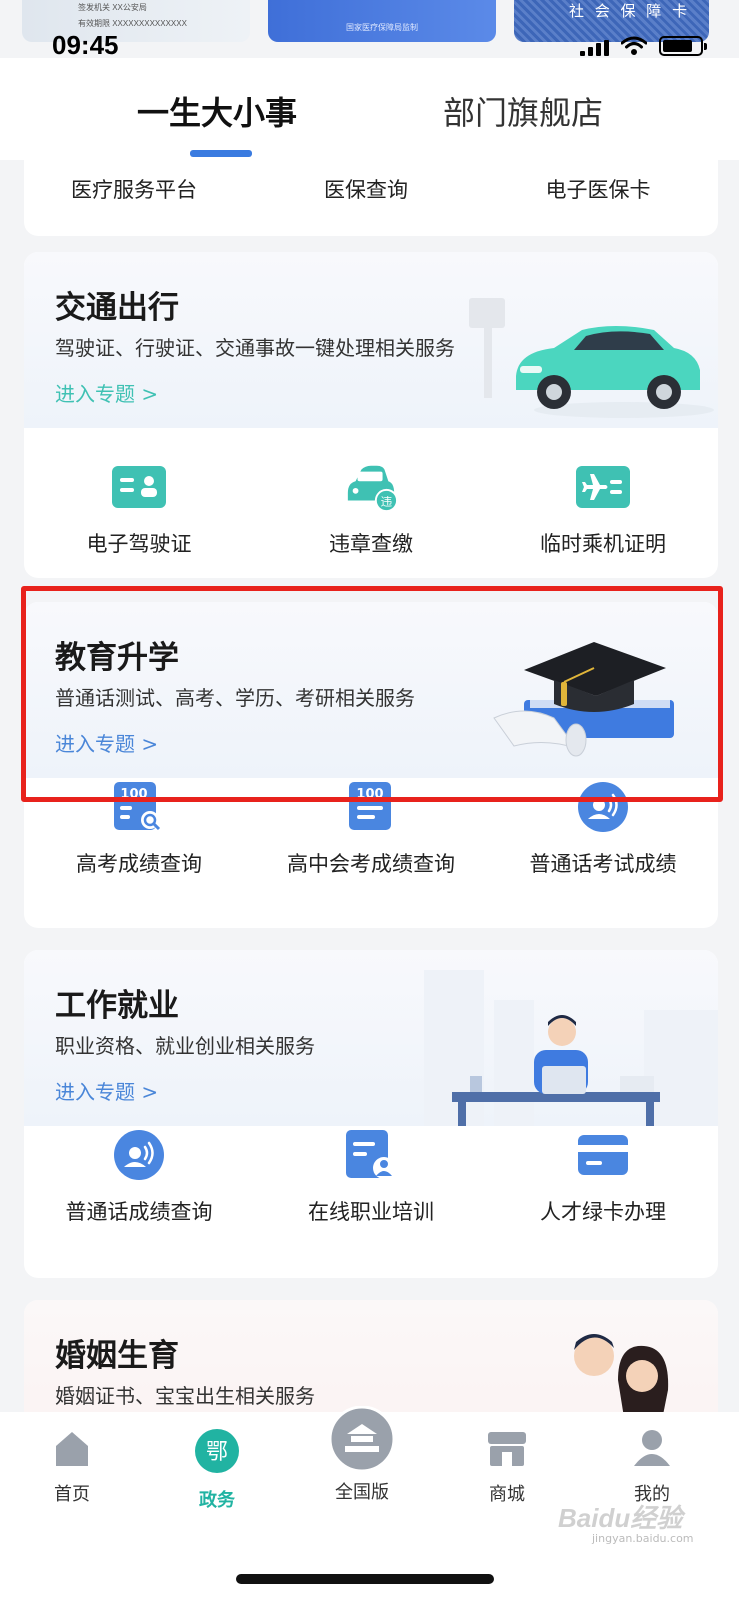 The height and width of the screenshot is (1600, 739). What do you see at coordinates (603, 1155) in the screenshot?
I see `green-card-icon` at bounding box center [603, 1155].